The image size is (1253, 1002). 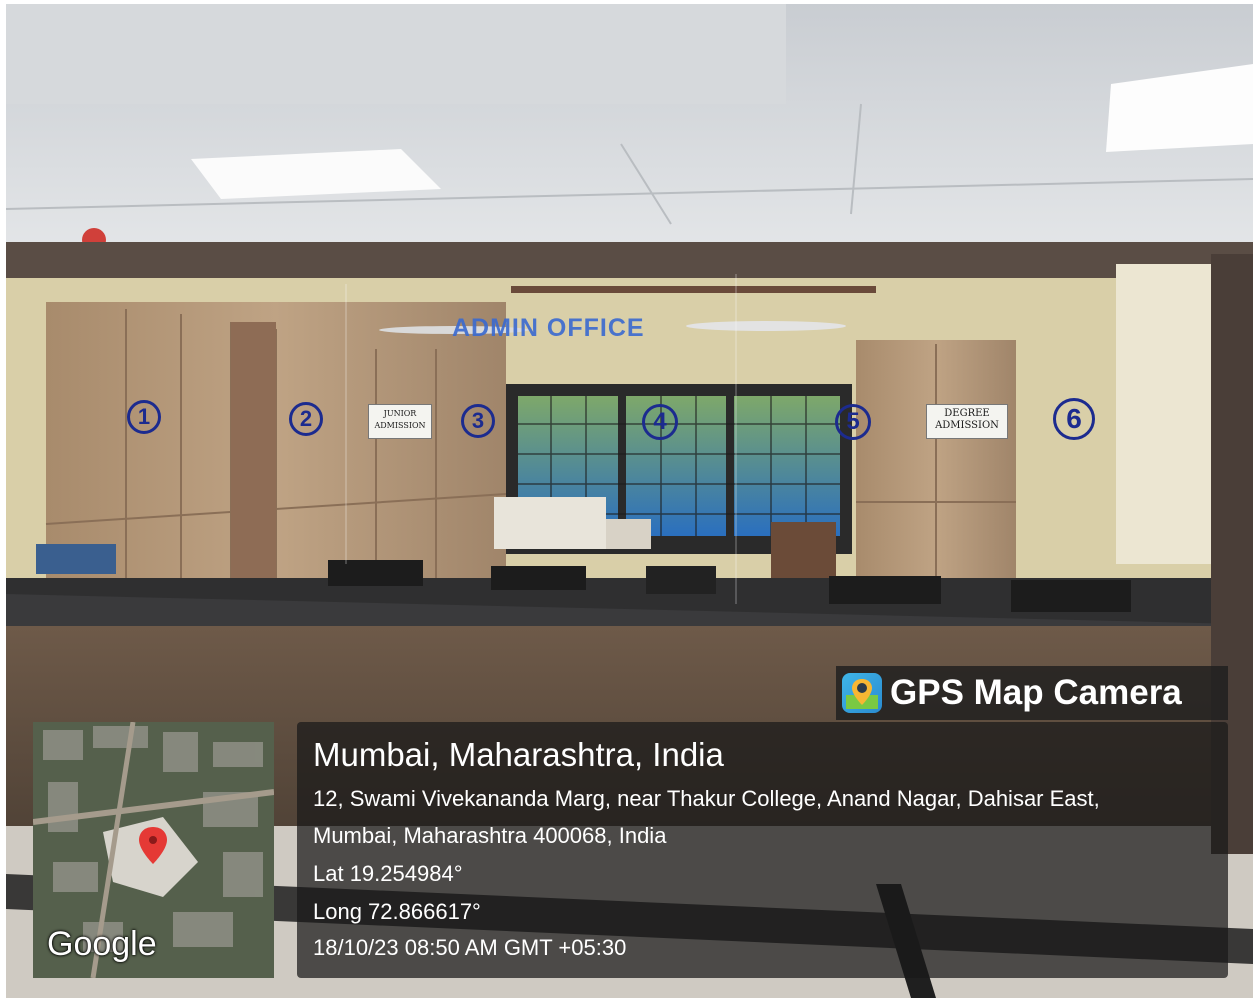 I want to click on city-title: Mumbai, Maharashtra, India, so click(x=518, y=754).